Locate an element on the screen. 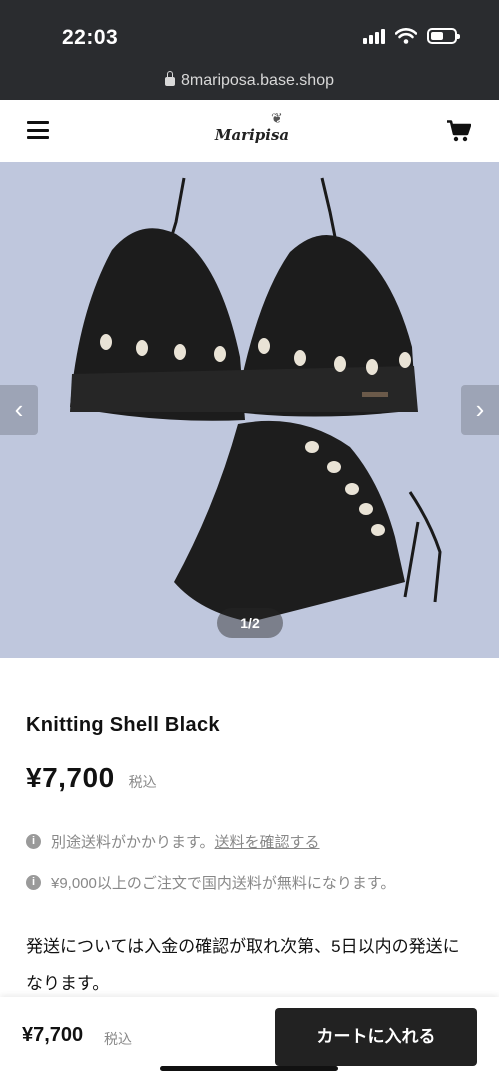  free-shipping-note: i ¥9,000以上のご注文で国内送料が無料になります。 is located at coordinates (210, 882).